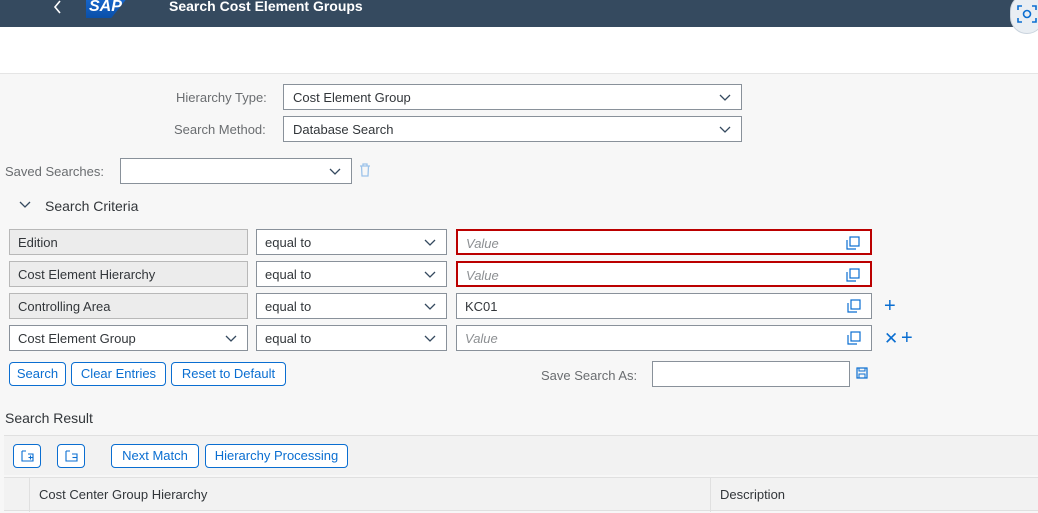 The width and height of the screenshot is (1038, 513). Describe the element at coordinates (49, 418) in the screenshot. I see `search-result-title: Search Result` at that location.